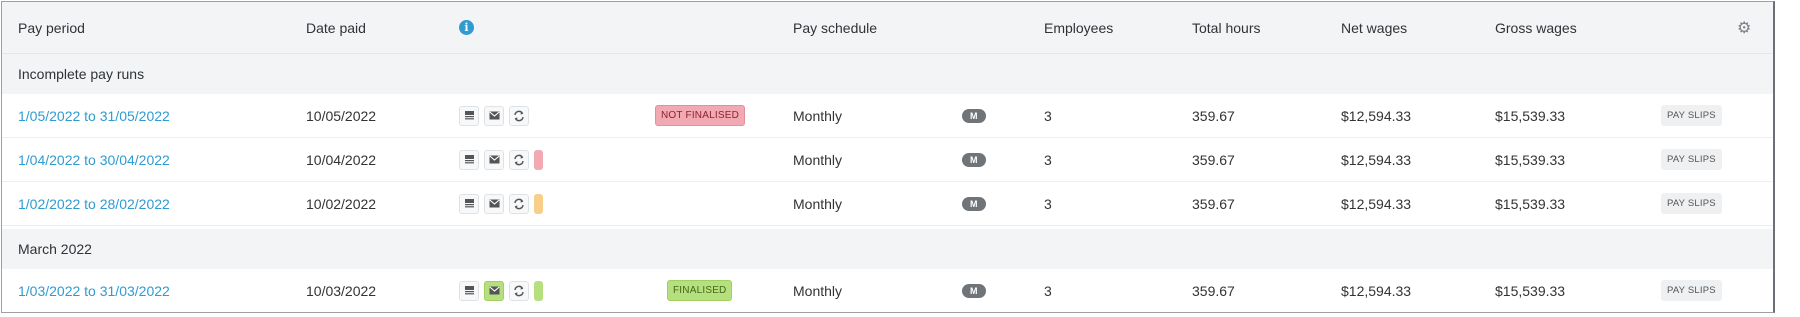  Describe the element at coordinates (835, 27) in the screenshot. I see `header-pay-schedule: Pay schedule` at that location.